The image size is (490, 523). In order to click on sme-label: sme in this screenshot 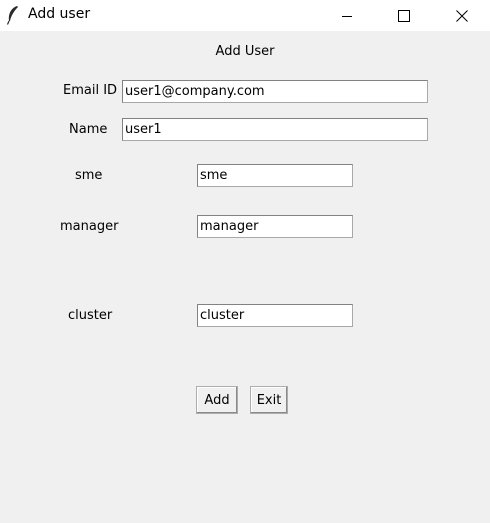, I will do `click(89, 175)`.